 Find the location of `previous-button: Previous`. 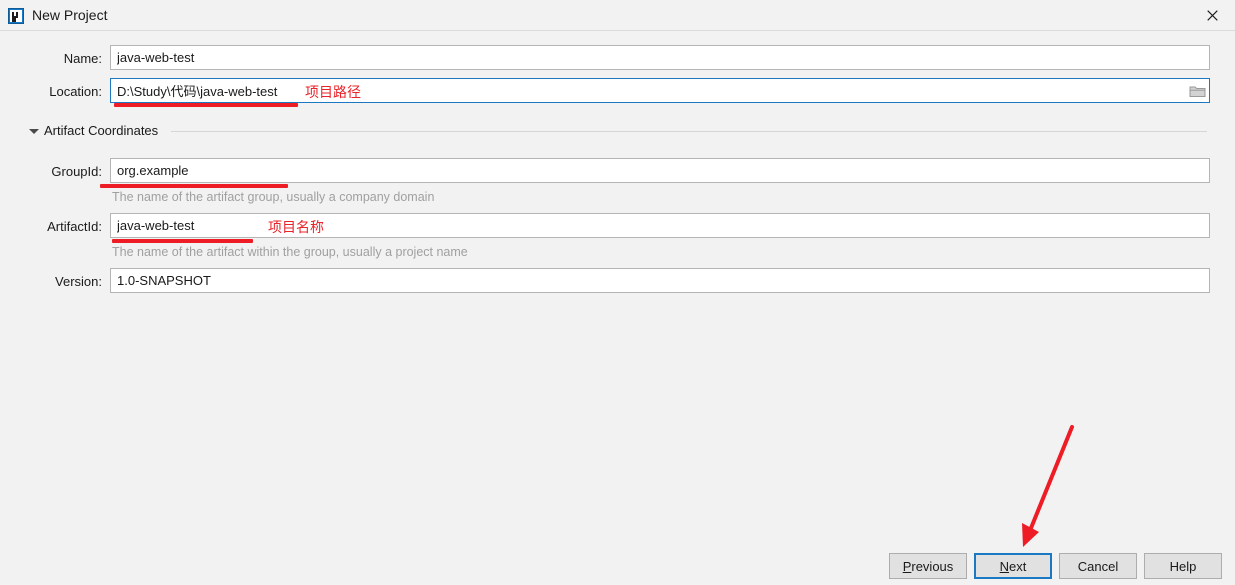

previous-button: Previous is located at coordinates (928, 566).